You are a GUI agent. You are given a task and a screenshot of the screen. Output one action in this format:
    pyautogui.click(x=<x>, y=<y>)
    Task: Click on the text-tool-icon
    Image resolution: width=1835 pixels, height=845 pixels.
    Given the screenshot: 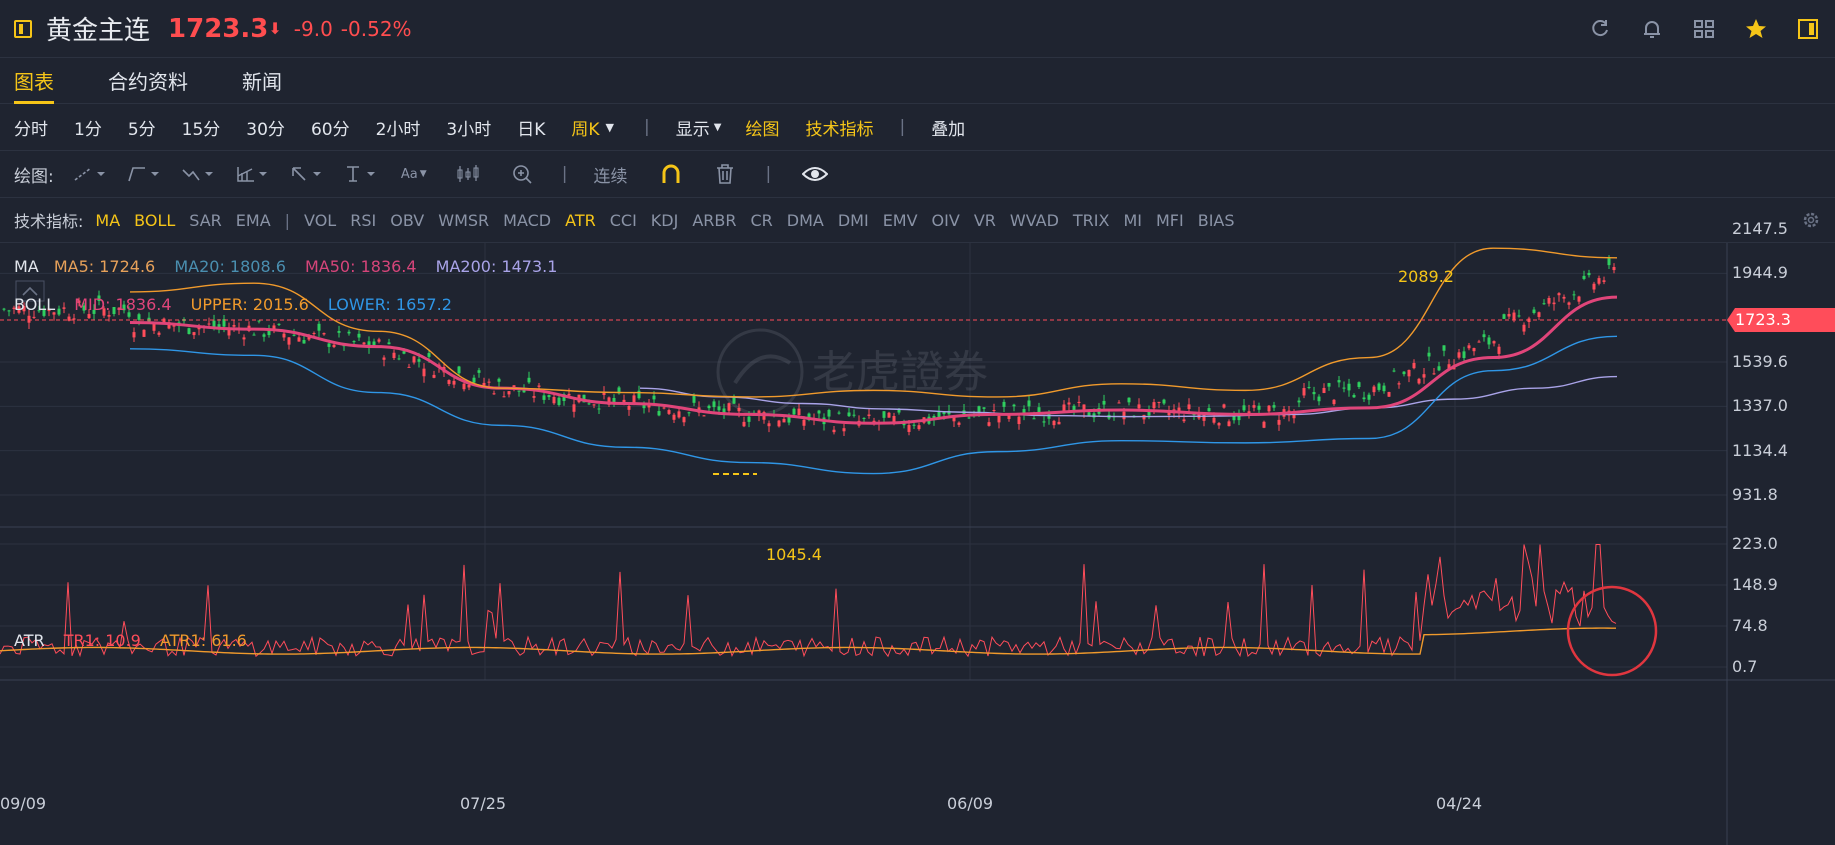 What is the action you would take?
    pyautogui.click(x=360, y=174)
    